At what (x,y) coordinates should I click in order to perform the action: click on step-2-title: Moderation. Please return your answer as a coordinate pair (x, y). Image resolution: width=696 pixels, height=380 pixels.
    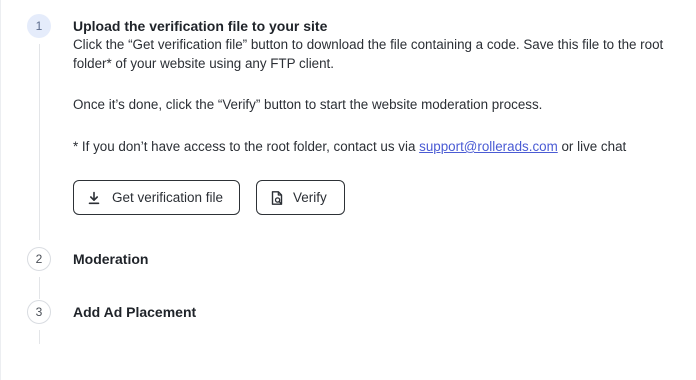
    Looking at the image, I should click on (111, 259).